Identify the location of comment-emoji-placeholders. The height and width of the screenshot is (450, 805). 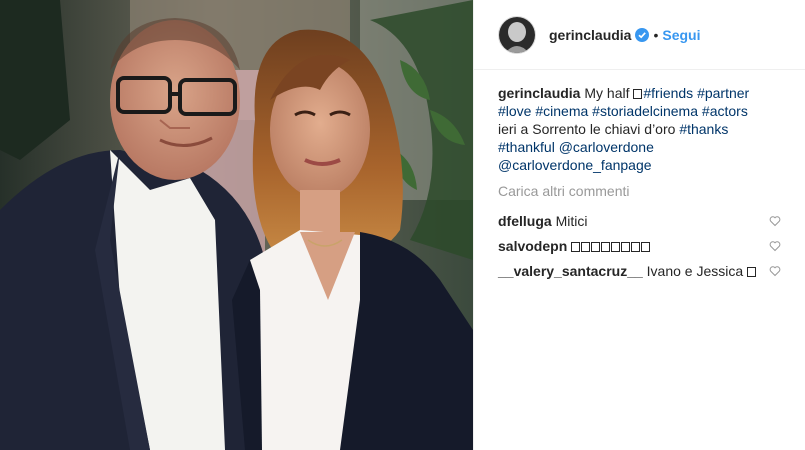
(611, 246).